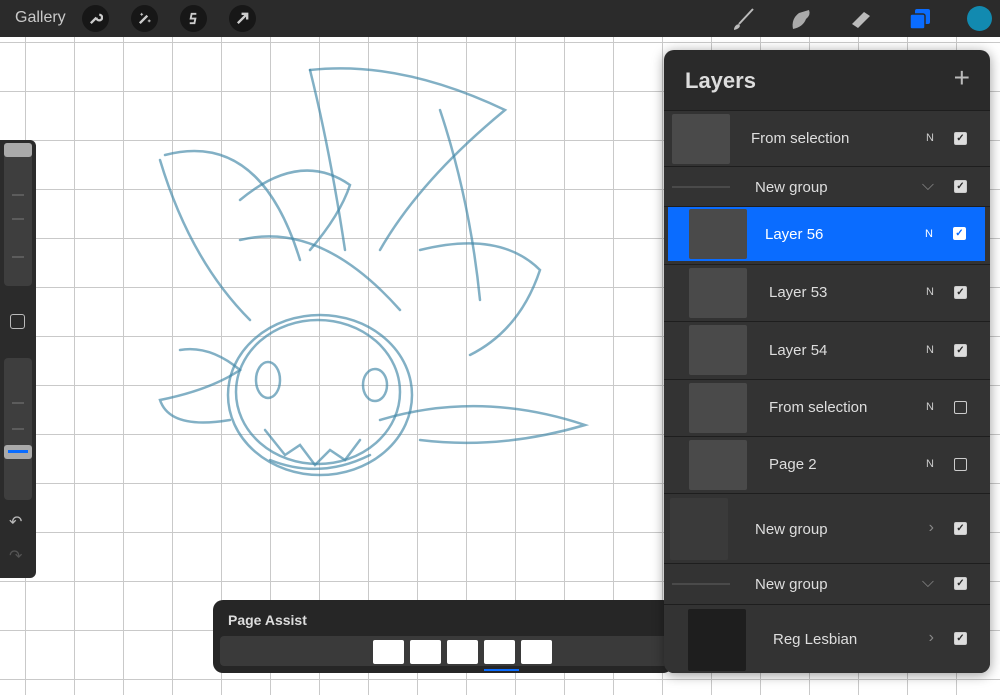 This screenshot has height=695, width=1000. Describe the element at coordinates (815, 639) in the screenshot. I see `group-name: Reg Lesbian` at that location.